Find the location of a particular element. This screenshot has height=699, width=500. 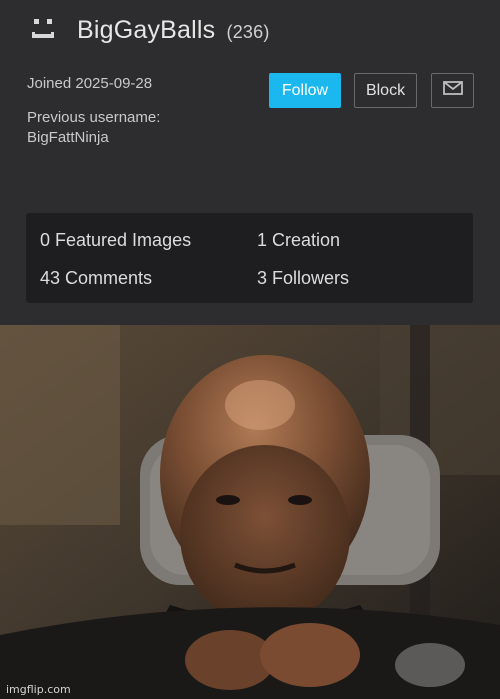

face-icon is located at coordinates (44, 29).